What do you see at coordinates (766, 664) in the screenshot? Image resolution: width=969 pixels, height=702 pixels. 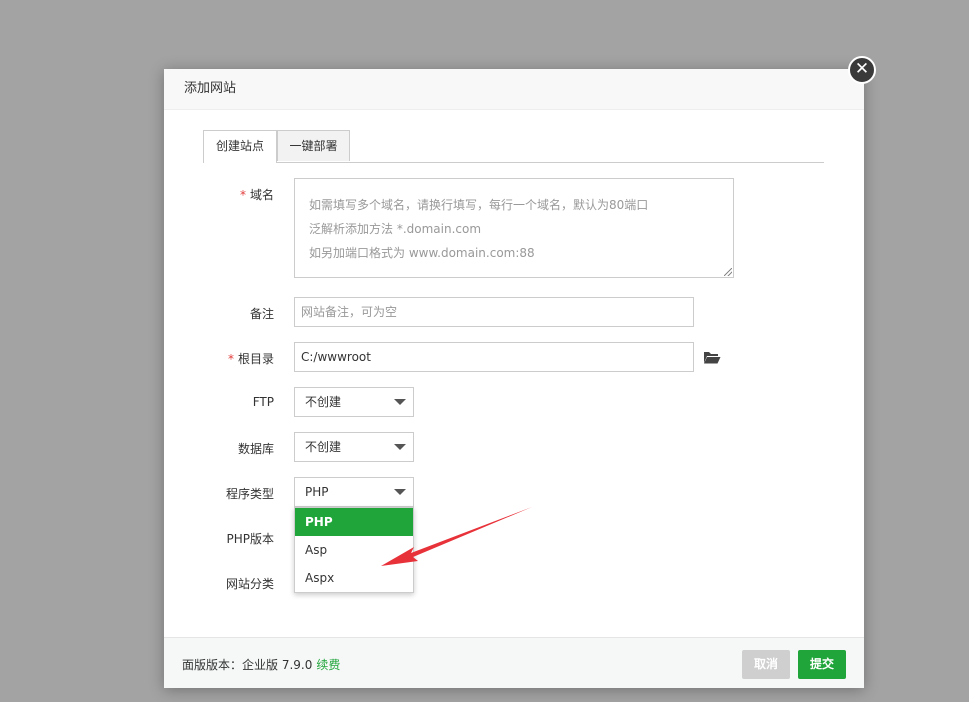 I see `cancel-button: 取消` at bounding box center [766, 664].